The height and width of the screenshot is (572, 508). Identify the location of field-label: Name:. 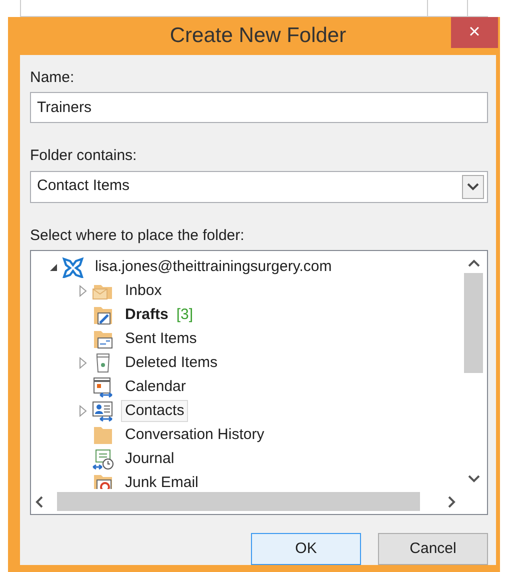
(53, 78).